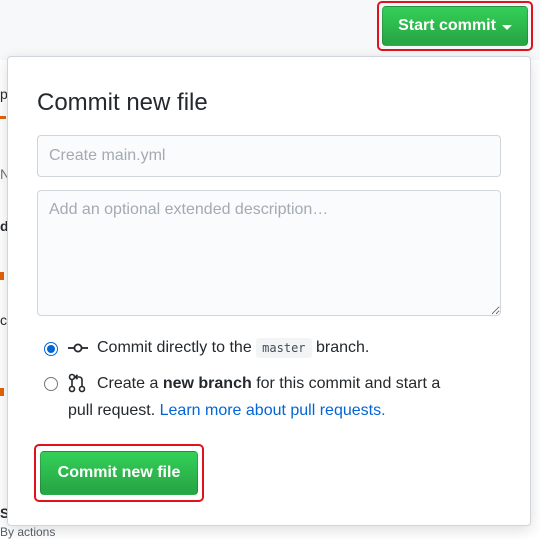 This screenshot has width=540, height=539. I want to click on panel-title: Commit new file, so click(122, 102).